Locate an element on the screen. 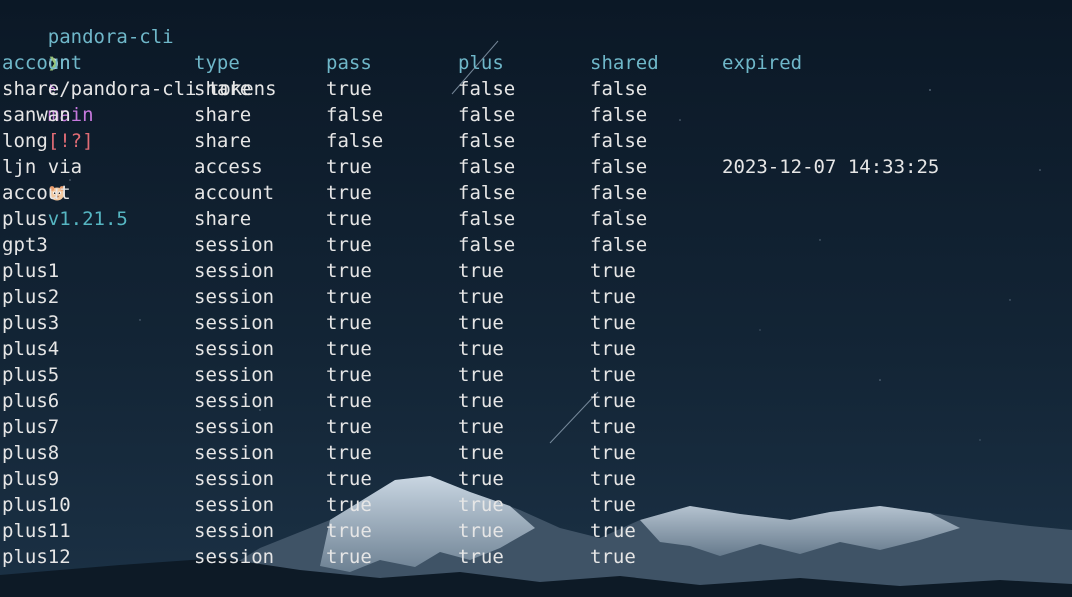  cell-account: plus12 is located at coordinates (36, 557).